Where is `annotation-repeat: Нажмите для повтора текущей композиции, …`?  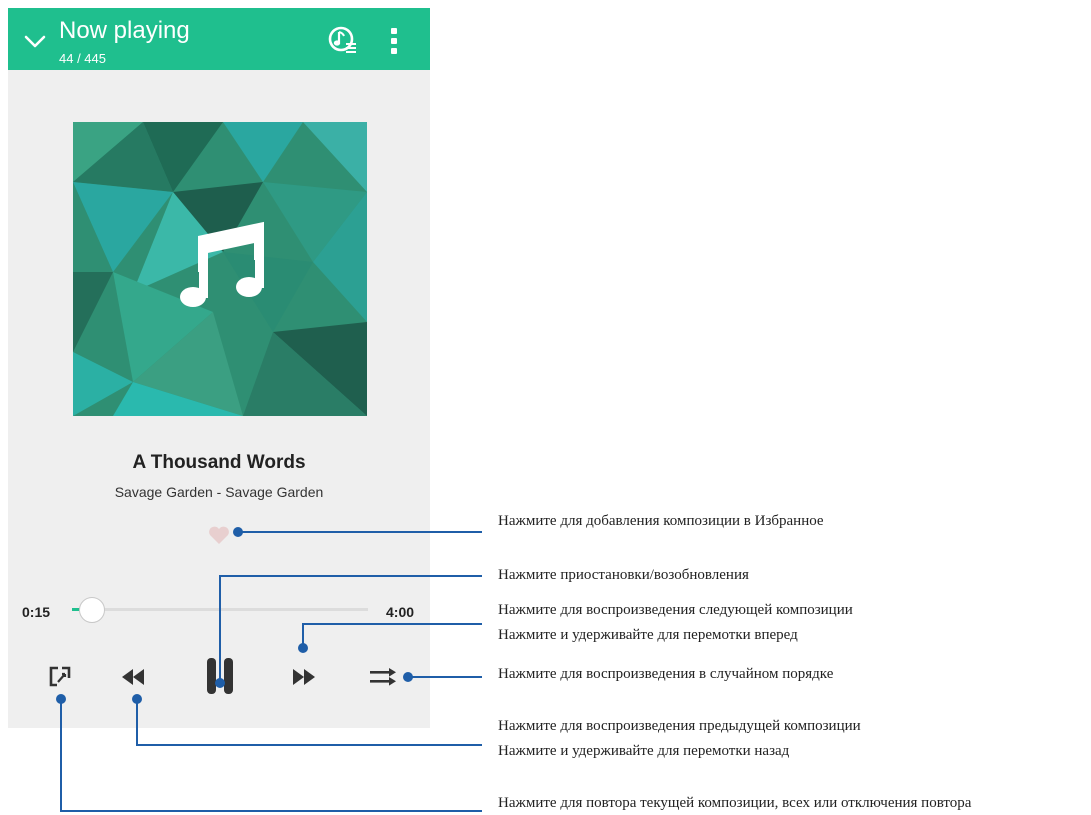
annotation-repeat: Нажмите для повтора текущей композиции, … is located at coordinates (735, 803).